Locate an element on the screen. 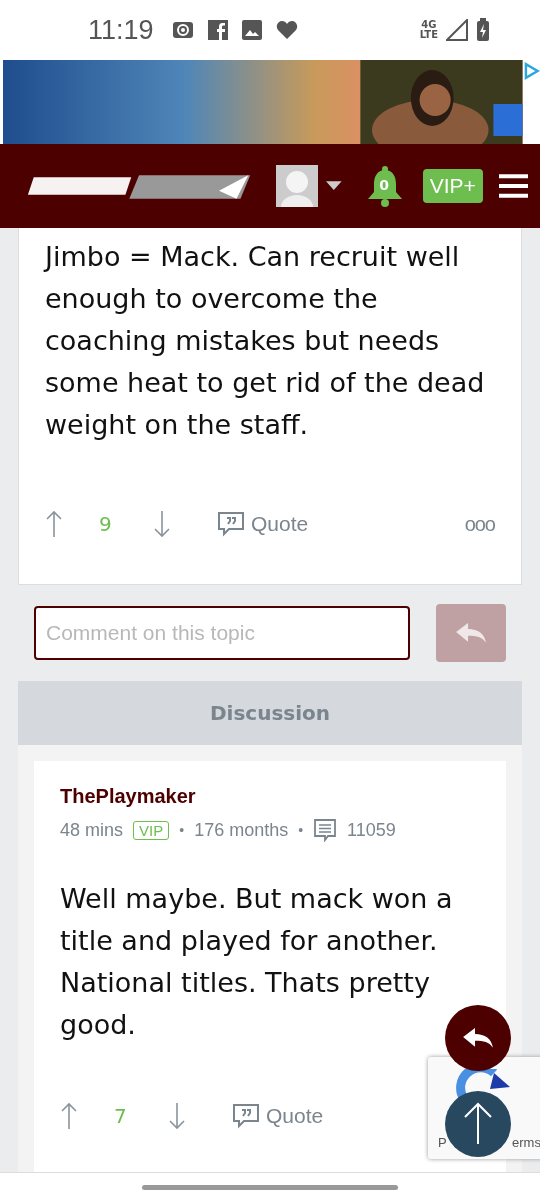  battery-icon is located at coordinates (483, 30).